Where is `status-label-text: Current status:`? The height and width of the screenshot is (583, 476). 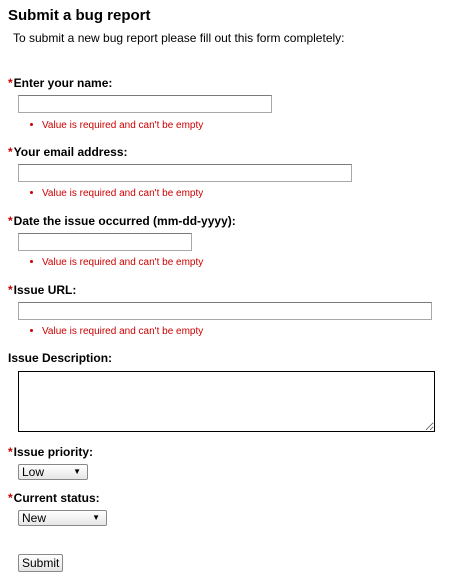 status-label-text: Current status: is located at coordinates (56, 498).